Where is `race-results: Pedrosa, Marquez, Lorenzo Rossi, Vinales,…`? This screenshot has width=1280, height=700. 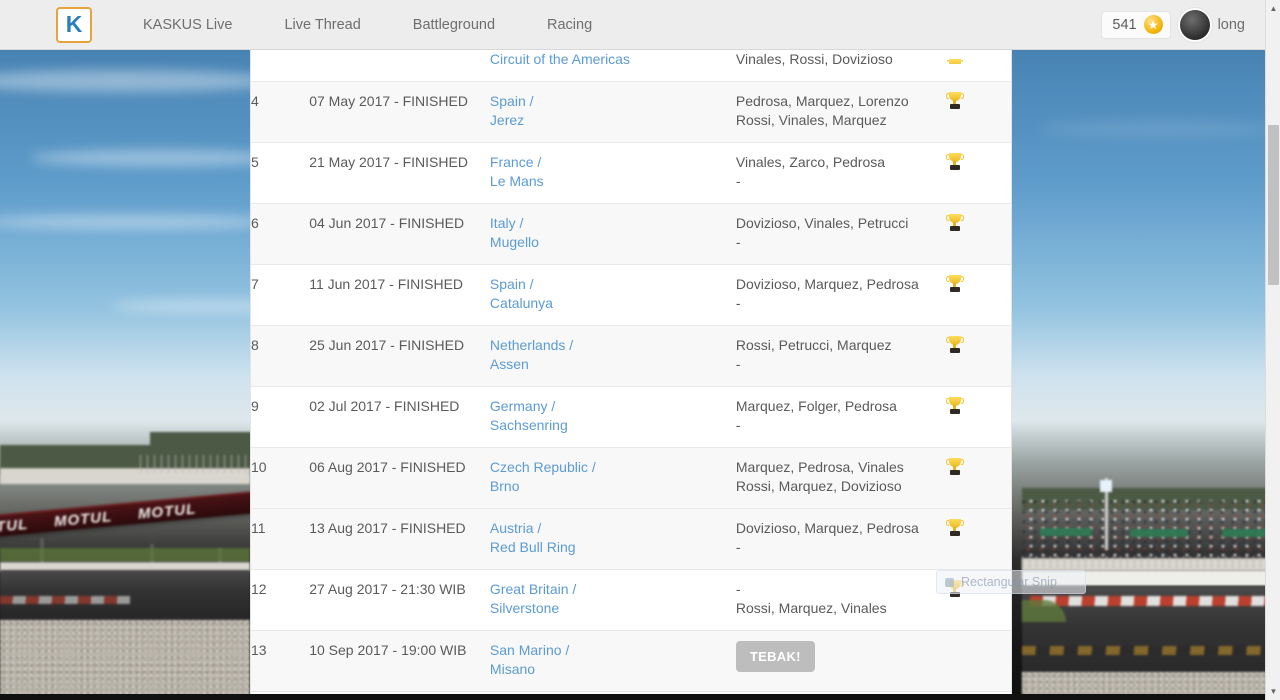
race-results: Pedrosa, Marquez, Lorenzo Rossi, Vinales,… is located at coordinates (841, 112).